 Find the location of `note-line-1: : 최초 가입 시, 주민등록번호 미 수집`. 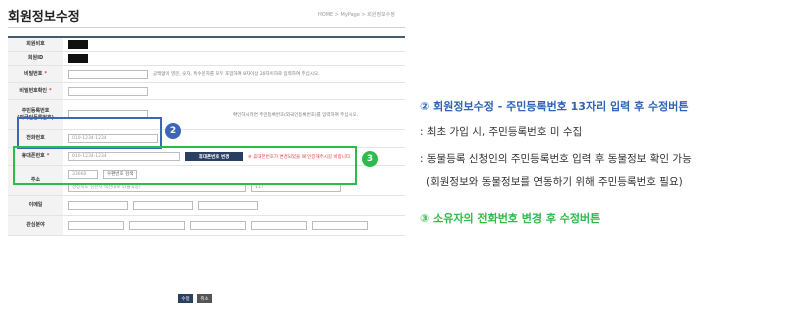

note-line-1: : 최초 가입 시, 주민등록번호 미 수집 is located at coordinates (501, 132).